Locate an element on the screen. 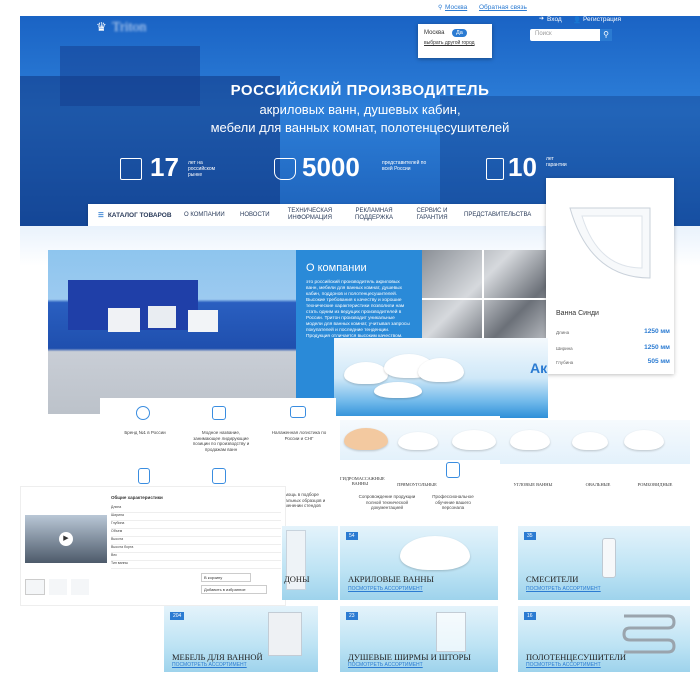  count-badge: 54 is located at coordinates (352, 536).